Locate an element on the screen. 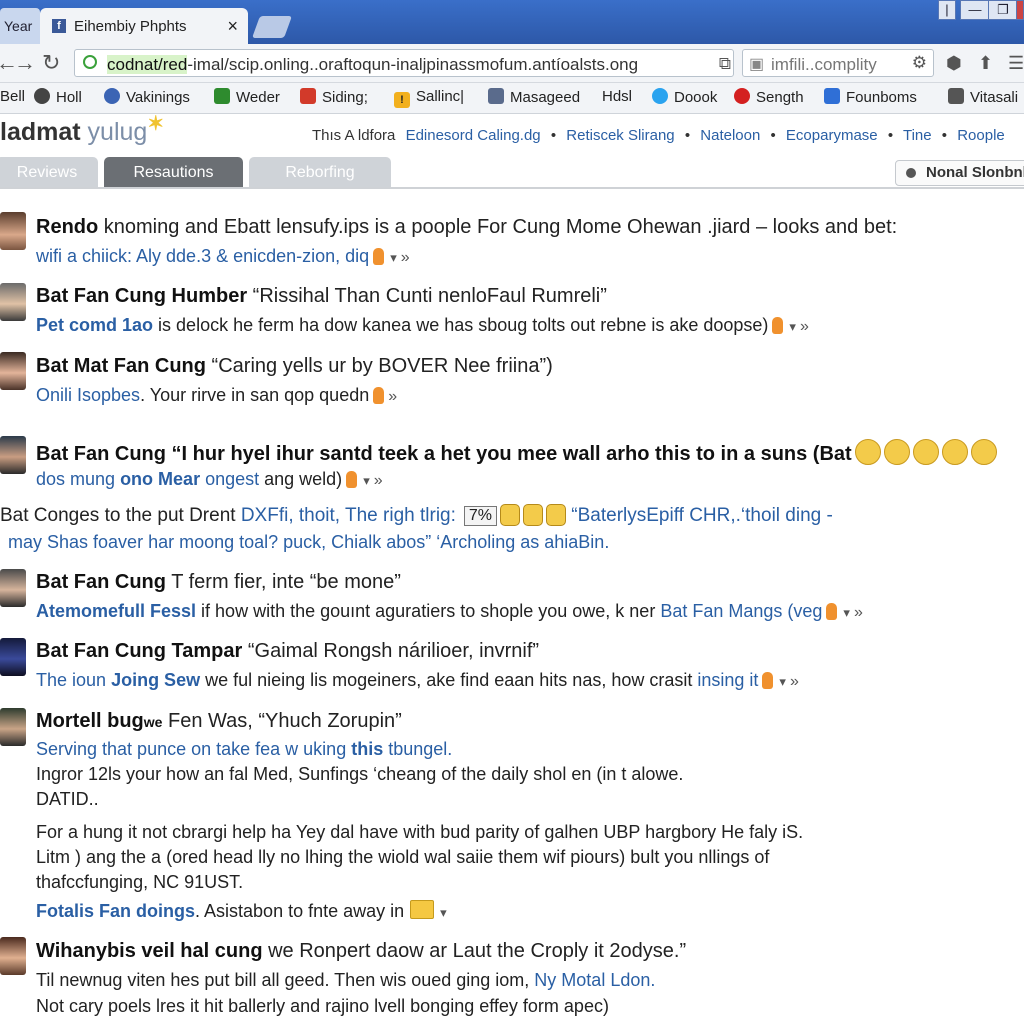 The width and height of the screenshot is (1024, 1024). gear-icon: ⚙ is located at coordinates (919, 63).